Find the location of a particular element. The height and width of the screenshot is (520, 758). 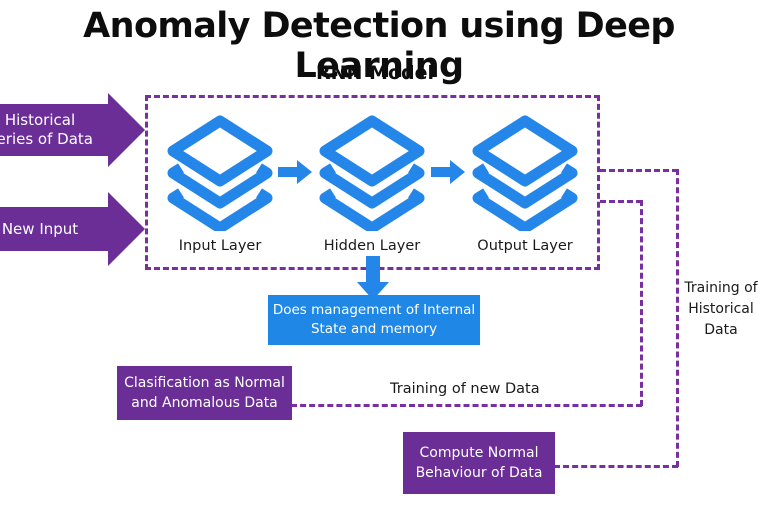

compute-normal-line1: Compute Normal is located at coordinates (479, 453).